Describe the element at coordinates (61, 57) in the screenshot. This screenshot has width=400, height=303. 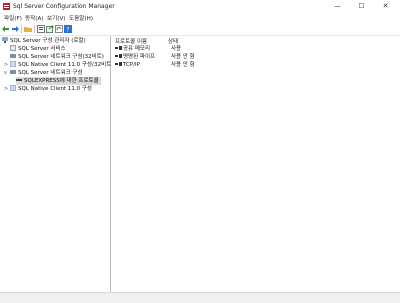
I see `tree-item-label: SQL Server 네트워크 구성(32비트)` at that location.